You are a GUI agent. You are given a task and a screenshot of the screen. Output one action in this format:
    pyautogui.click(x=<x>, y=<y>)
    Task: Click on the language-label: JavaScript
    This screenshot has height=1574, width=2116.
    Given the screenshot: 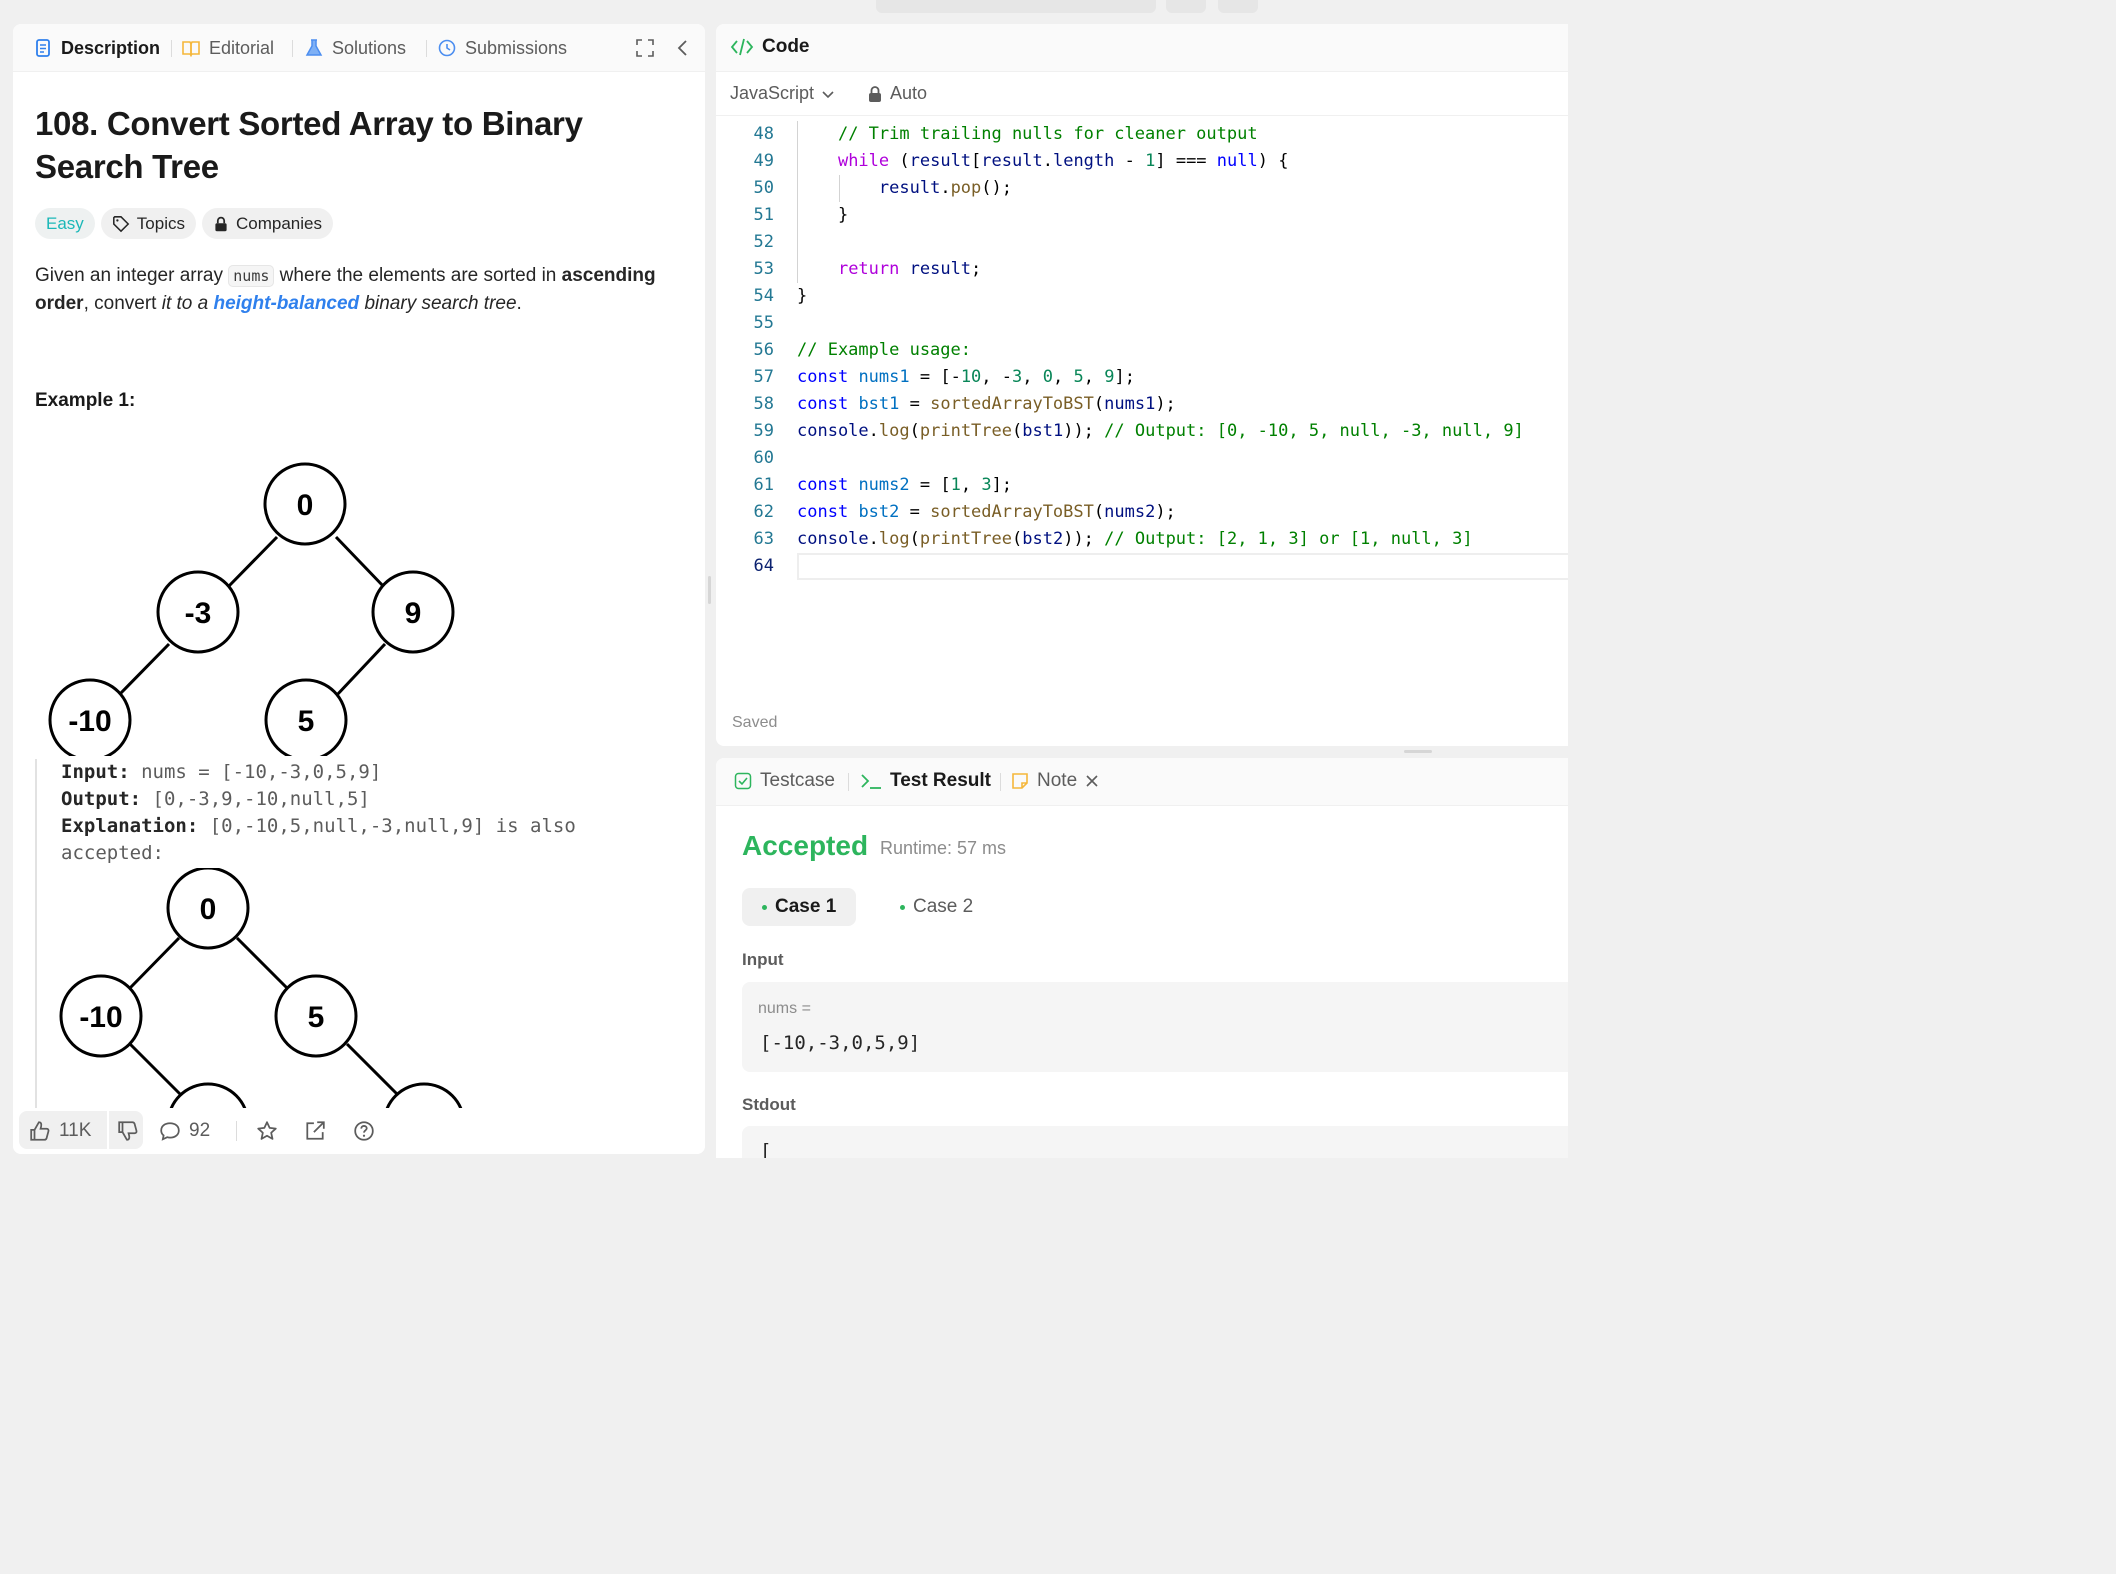 What is the action you would take?
    pyautogui.click(x=772, y=93)
    